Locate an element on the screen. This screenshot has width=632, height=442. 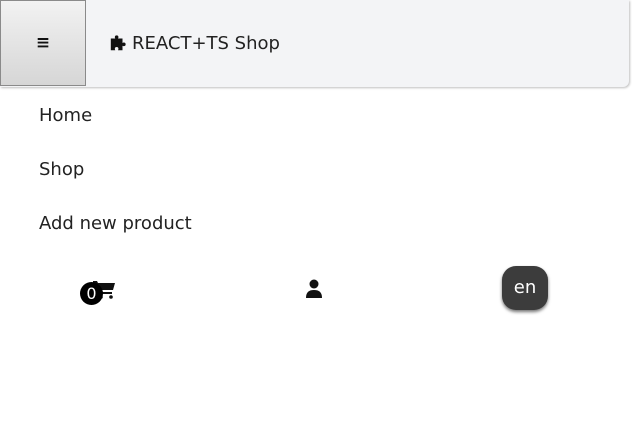
cart-button: 0 is located at coordinates (98, 292).